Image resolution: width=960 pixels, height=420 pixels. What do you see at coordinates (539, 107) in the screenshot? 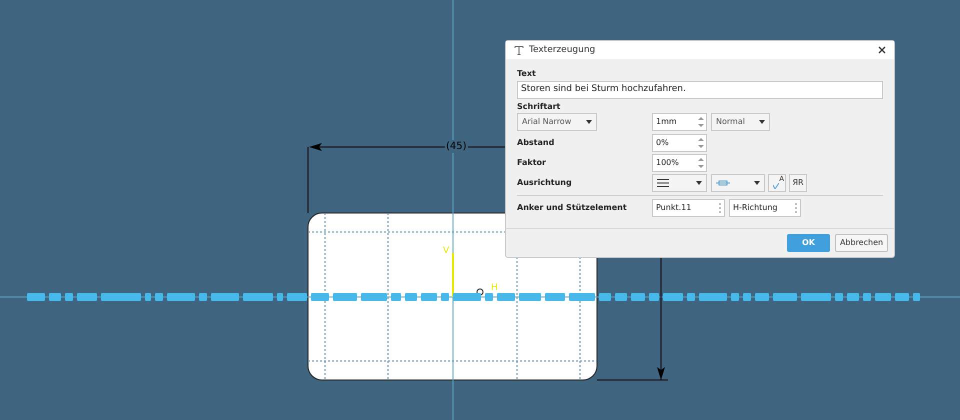
I see `field-label: Schriftart` at bounding box center [539, 107].